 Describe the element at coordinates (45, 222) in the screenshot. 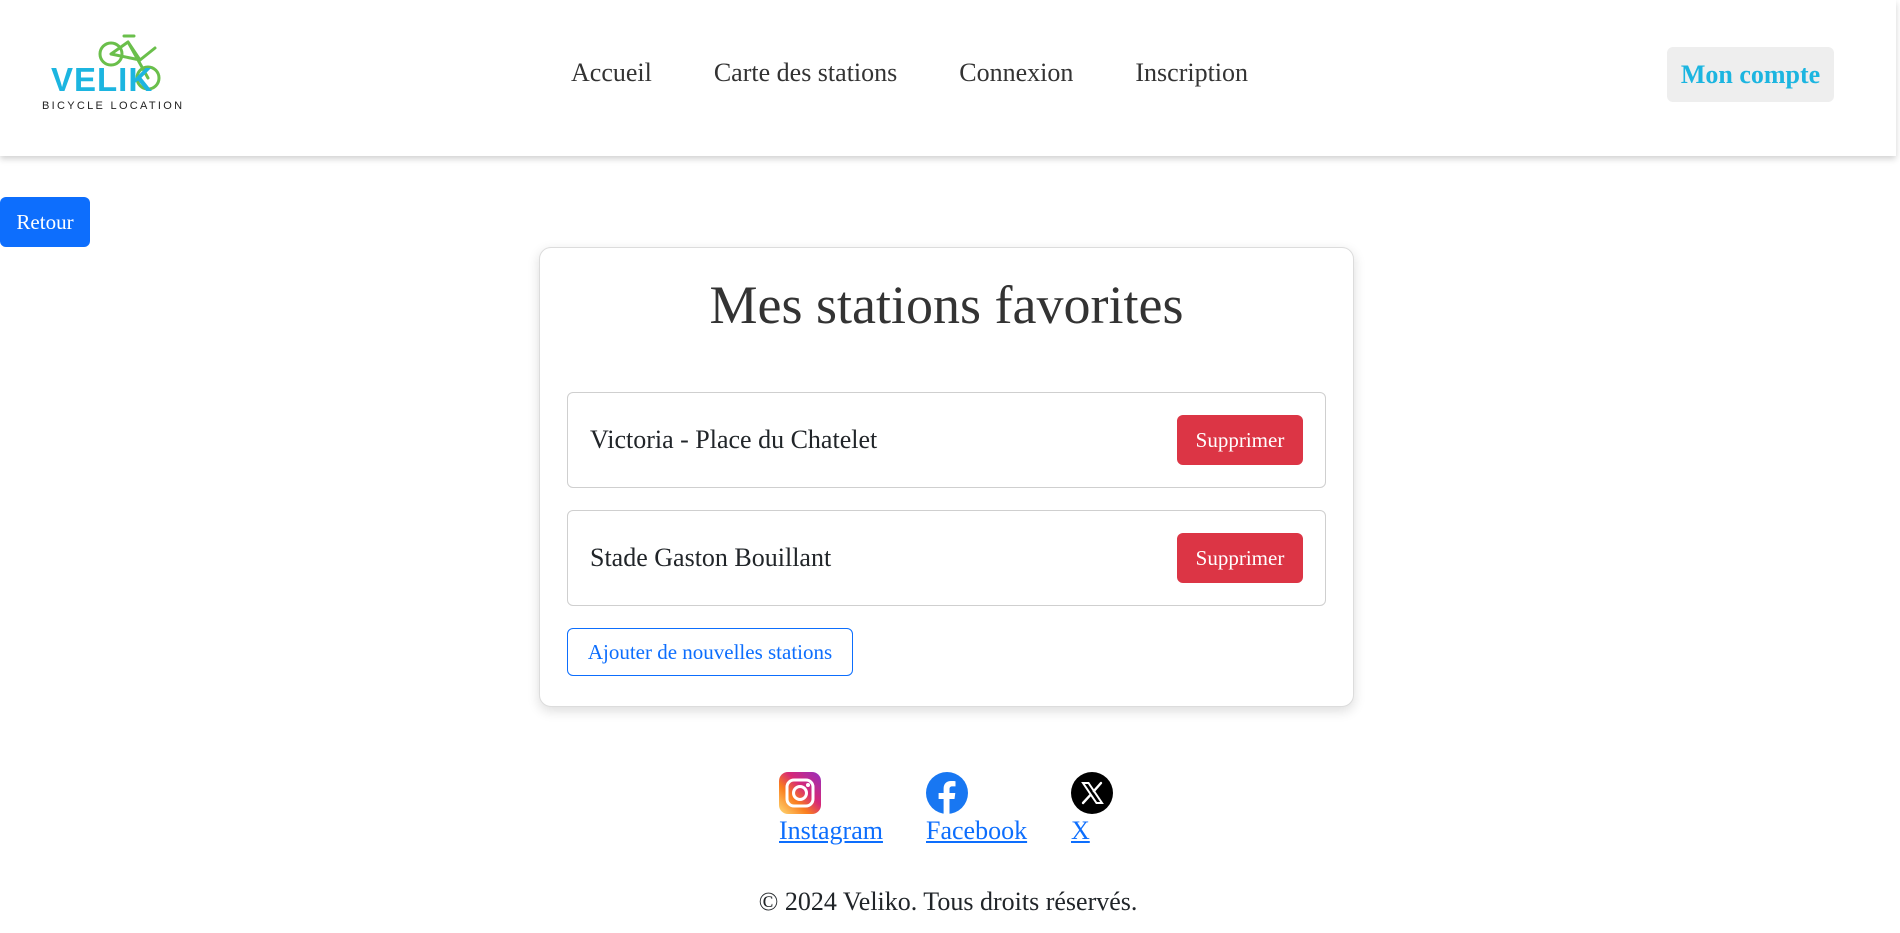

I see `back-button: Retour` at that location.